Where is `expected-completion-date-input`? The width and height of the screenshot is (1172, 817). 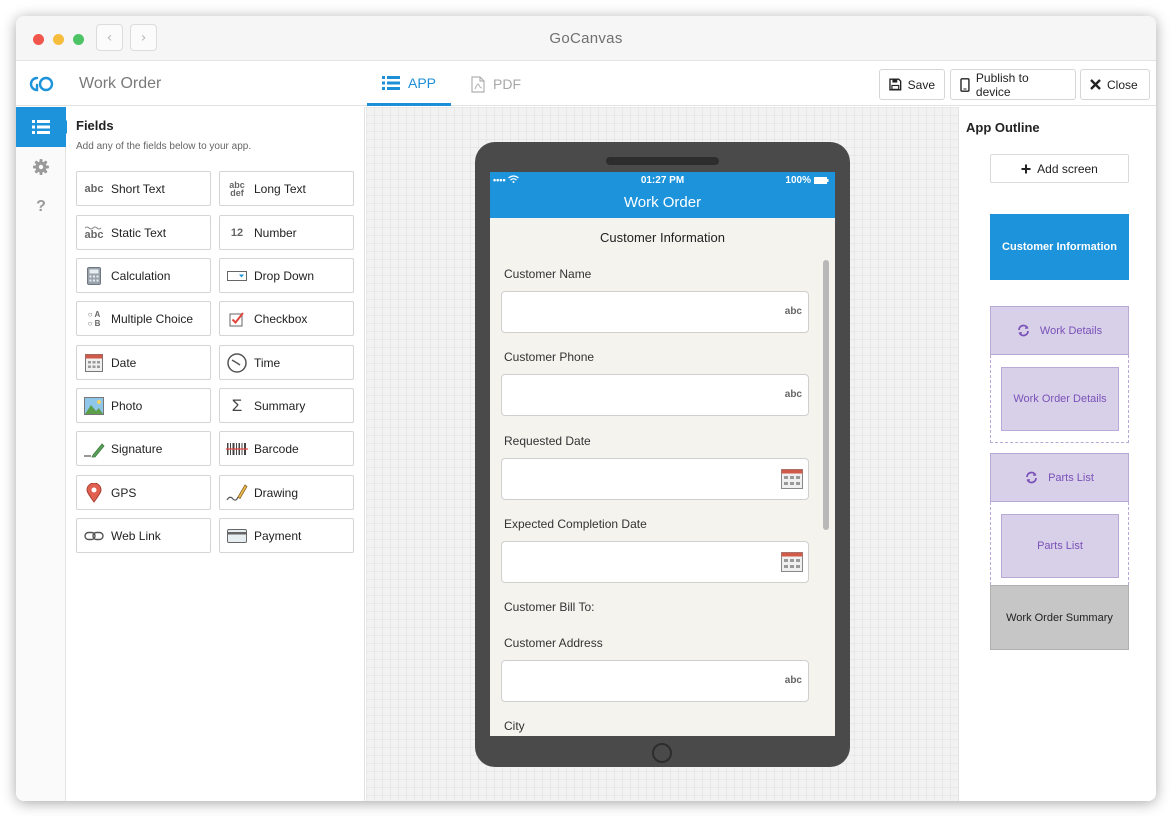 expected-completion-date-input is located at coordinates (655, 562).